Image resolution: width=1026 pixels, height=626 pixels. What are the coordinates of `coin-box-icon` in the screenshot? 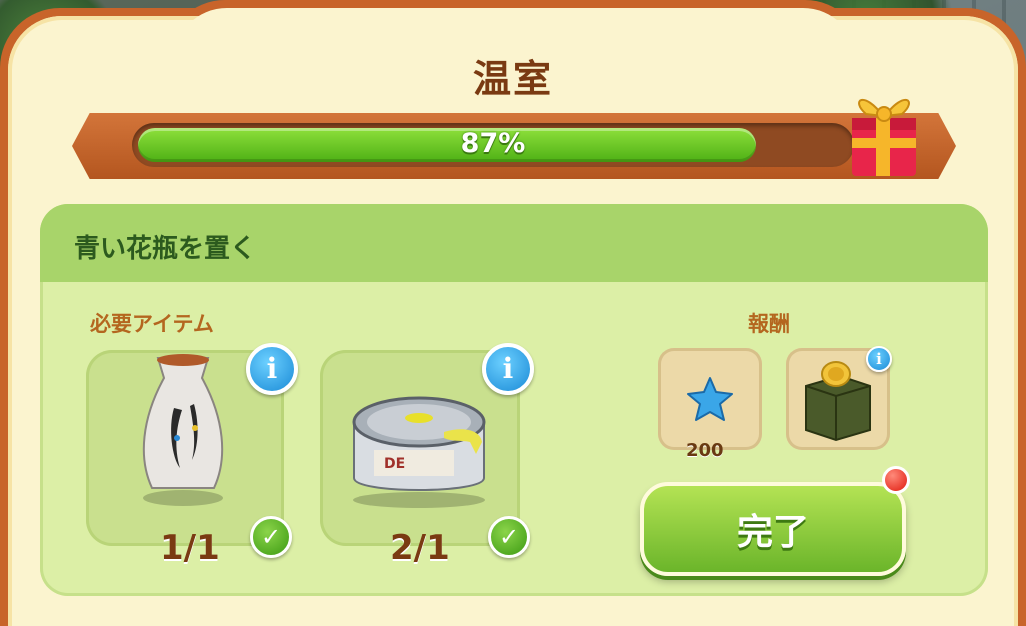 It's located at (838, 401).